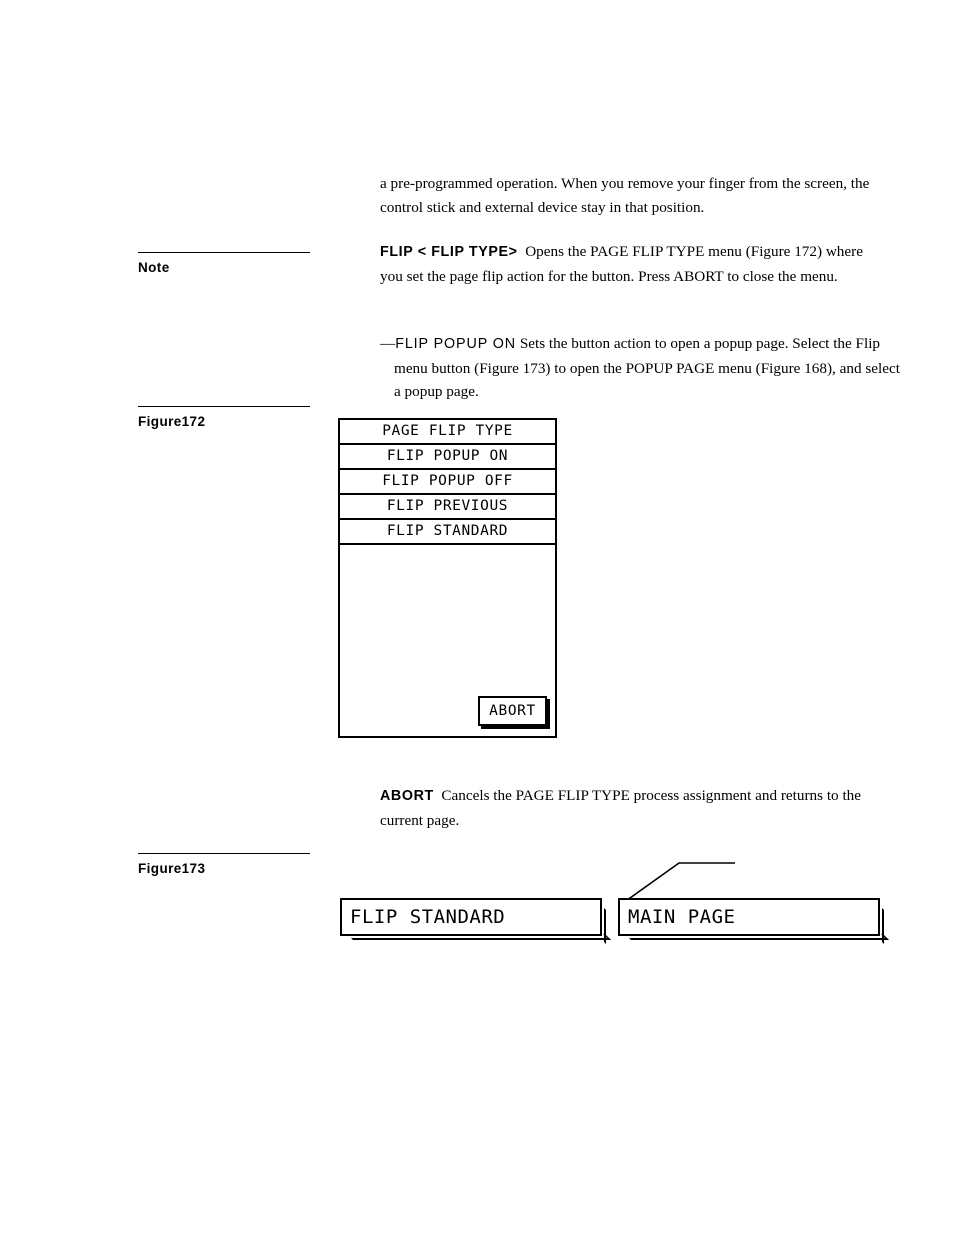 The width and height of the screenshot is (954, 1235). I want to click on panel-title: PAGE FLIP TYPE, so click(447, 431).